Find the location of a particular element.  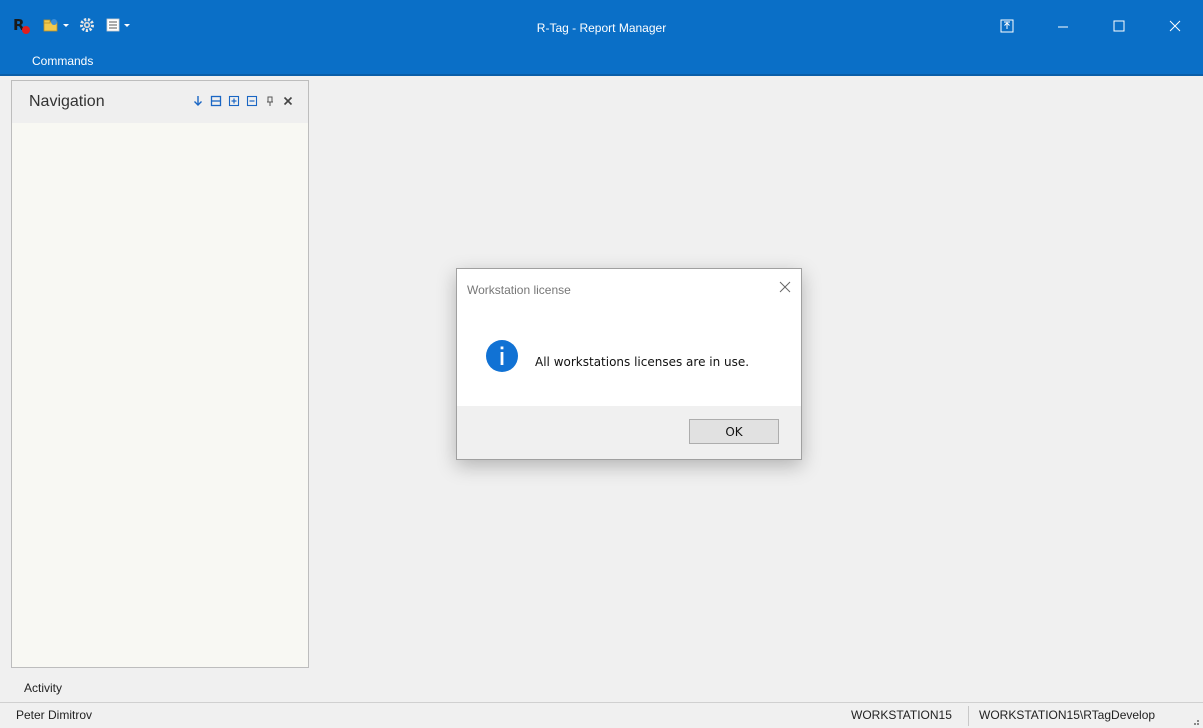

navigation-title: Navigation is located at coordinates (67, 101).